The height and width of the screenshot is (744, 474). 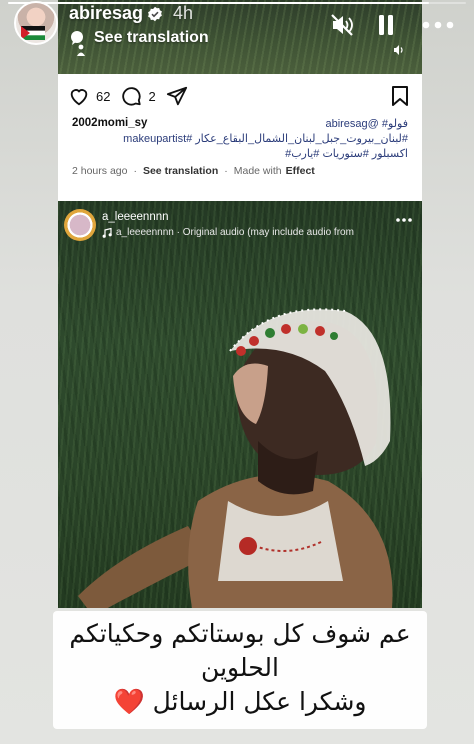 I want to click on post-actions: 62 2, so click(x=128, y=96).